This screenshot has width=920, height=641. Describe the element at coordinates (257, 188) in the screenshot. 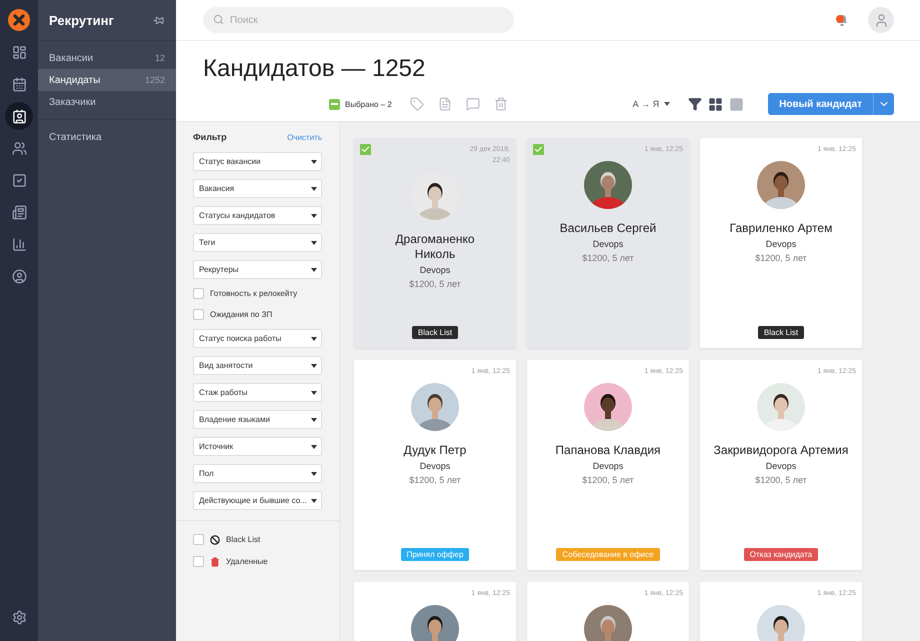

I see `filter-dropdown: Вакансия` at that location.